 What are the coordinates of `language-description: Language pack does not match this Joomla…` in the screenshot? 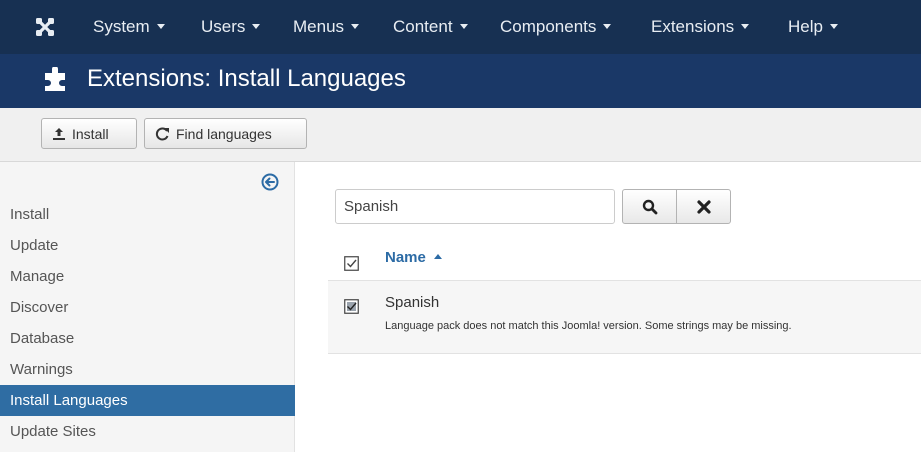 It's located at (588, 326).